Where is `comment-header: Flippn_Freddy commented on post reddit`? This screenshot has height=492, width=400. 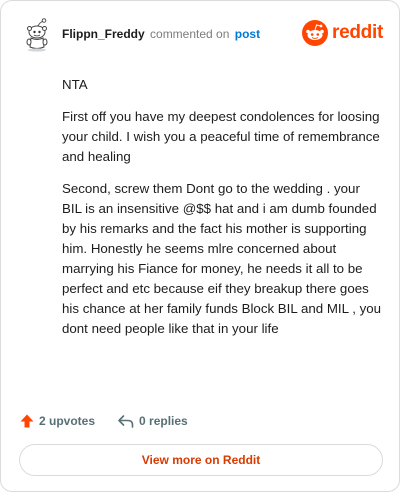
comment-header: Flippn_Freddy commented on post reddit is located at coordinates (202, 35).